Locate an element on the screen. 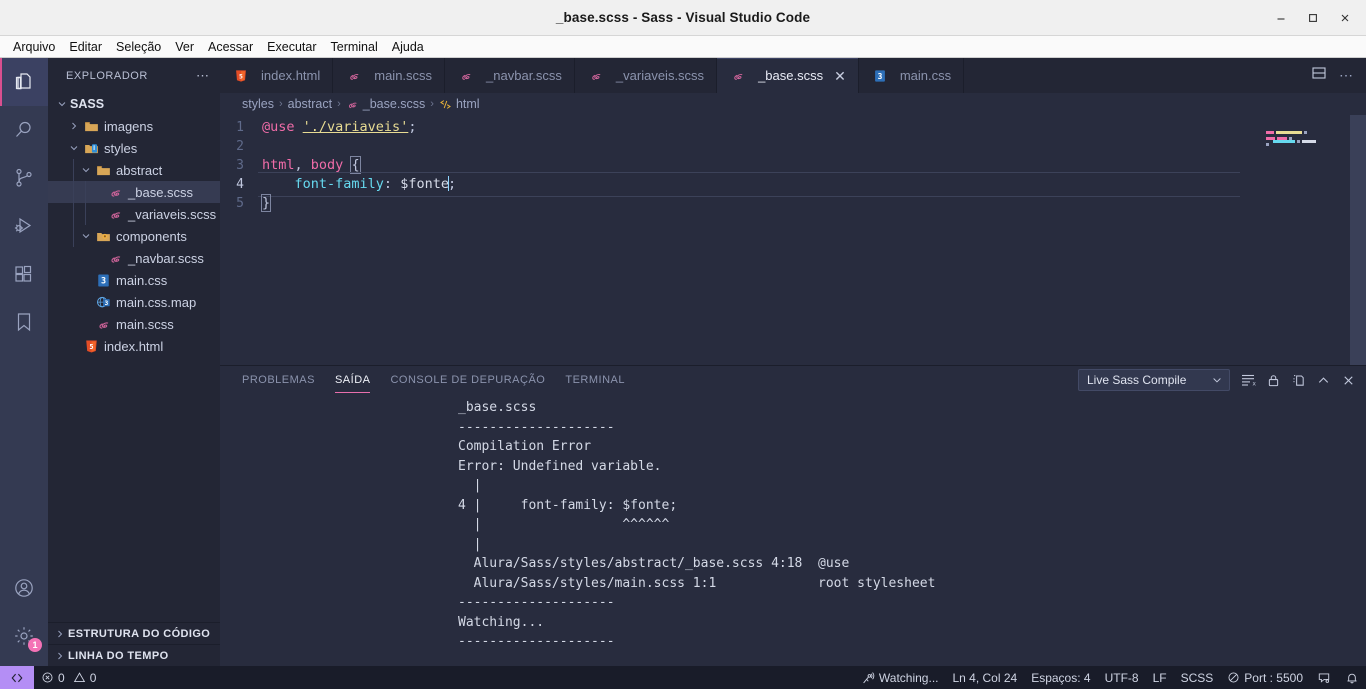  panel-actions: Live Sass Compile x is located at coordinates (1222, 380).